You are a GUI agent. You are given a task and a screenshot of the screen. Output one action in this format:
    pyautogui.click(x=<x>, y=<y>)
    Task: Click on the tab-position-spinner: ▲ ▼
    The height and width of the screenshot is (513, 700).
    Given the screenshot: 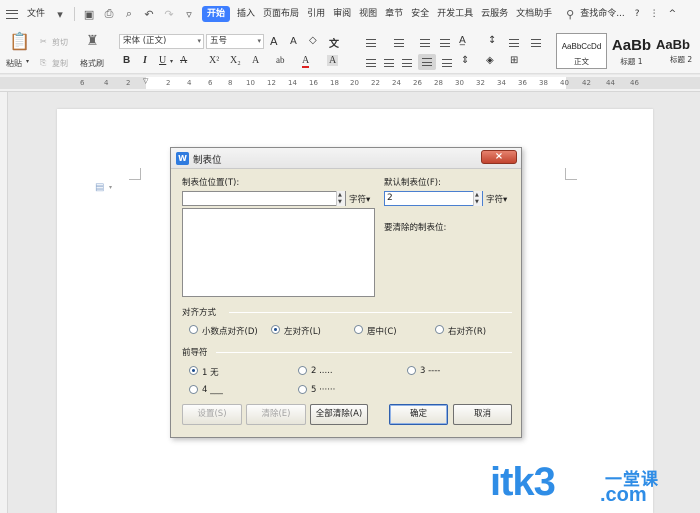 What is the action you would take?
    pyautogui.click(x=340, y=198)
    